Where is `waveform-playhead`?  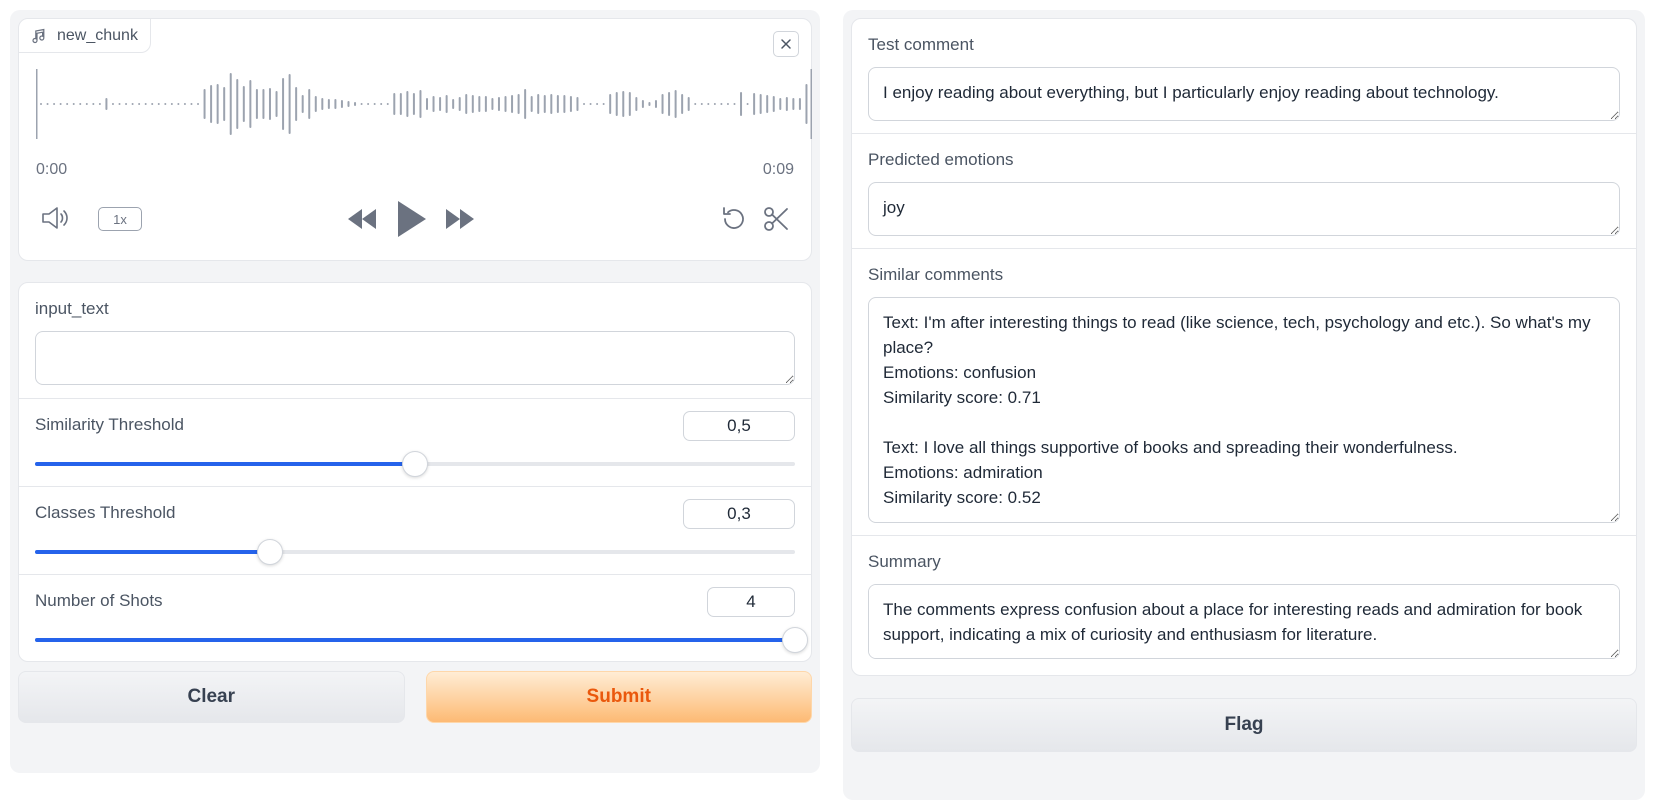 waveform-playhead is located at coordinates (37, 104).